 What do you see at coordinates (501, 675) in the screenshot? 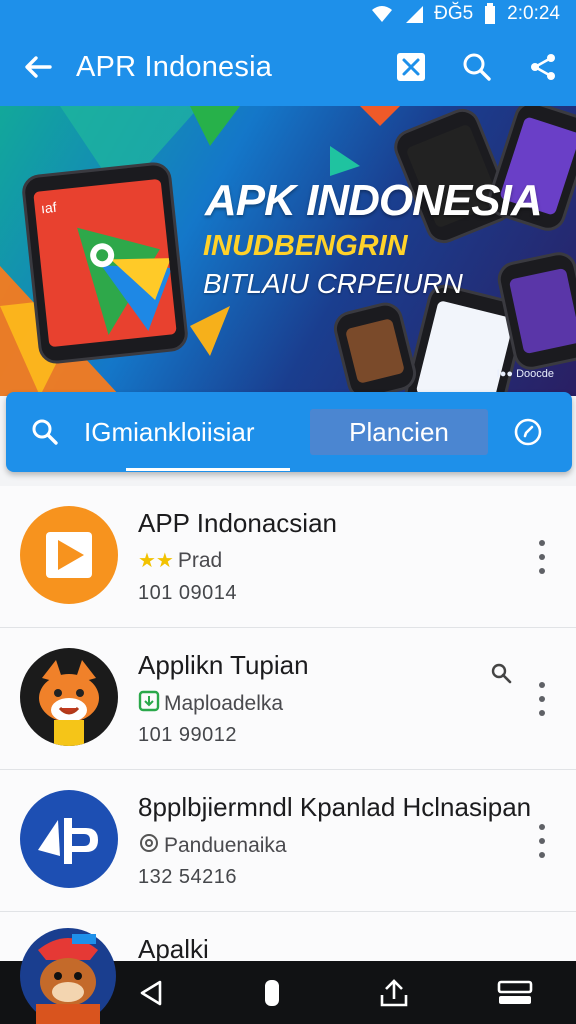
I see `search-small-icon` at bounding box center [501, 675].